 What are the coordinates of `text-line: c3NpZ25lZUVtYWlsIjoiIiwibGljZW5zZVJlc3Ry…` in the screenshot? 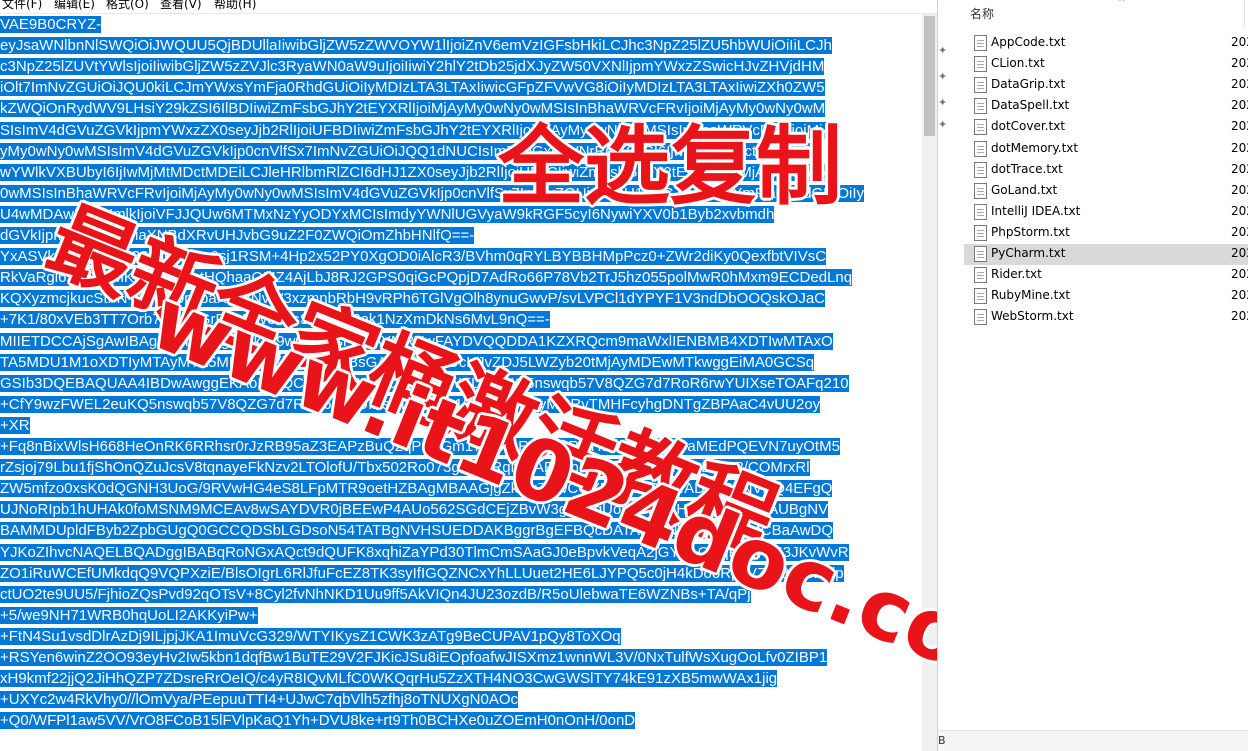 It's located at (412, 66).